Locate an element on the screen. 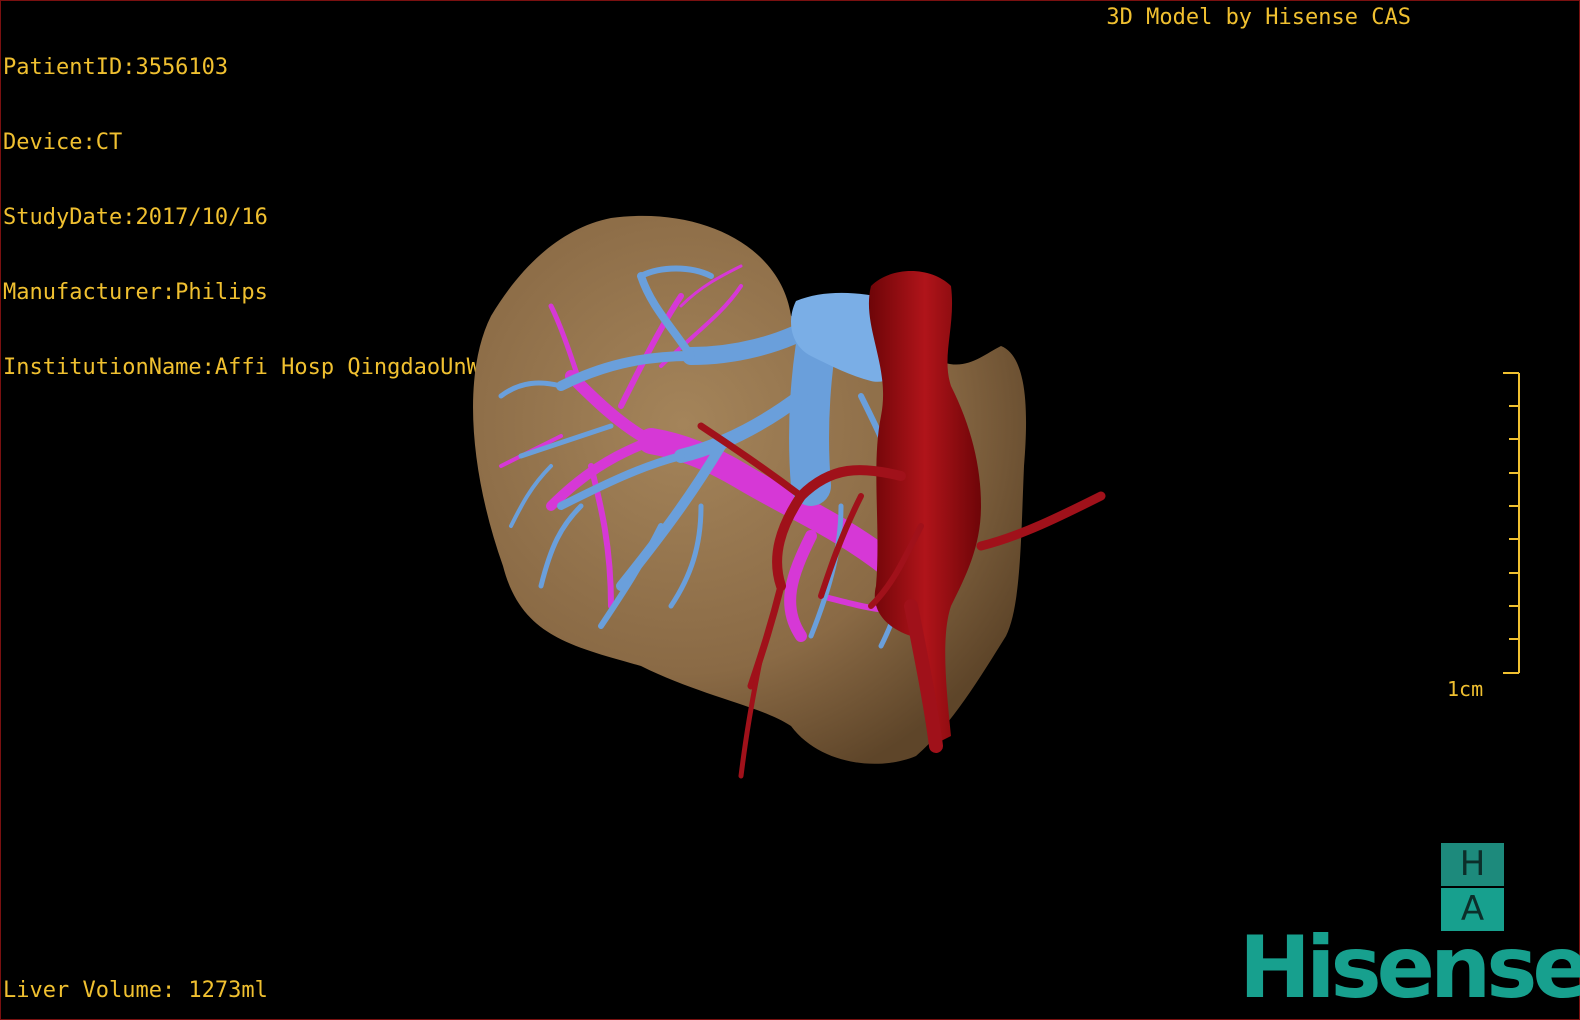 Image resolution: width=1580 pixels, height=1020 pixels. liver-volume-text: Liver Volume: 1273ml is located at coordinates (135, 990).